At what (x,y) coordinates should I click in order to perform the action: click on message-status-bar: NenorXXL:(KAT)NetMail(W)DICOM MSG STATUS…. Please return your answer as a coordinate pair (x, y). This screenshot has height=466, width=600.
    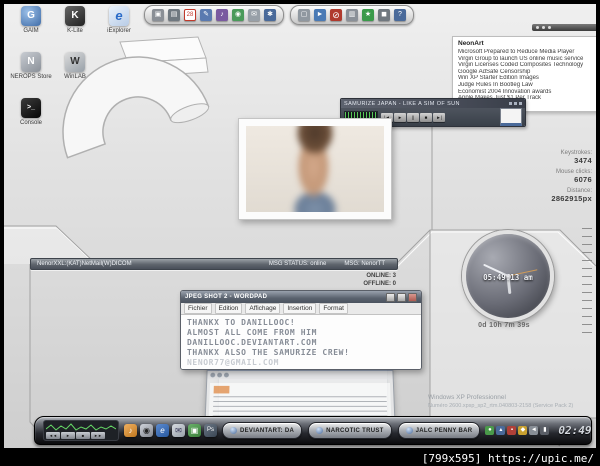
    Looking at the image, I should click on (214, 264).